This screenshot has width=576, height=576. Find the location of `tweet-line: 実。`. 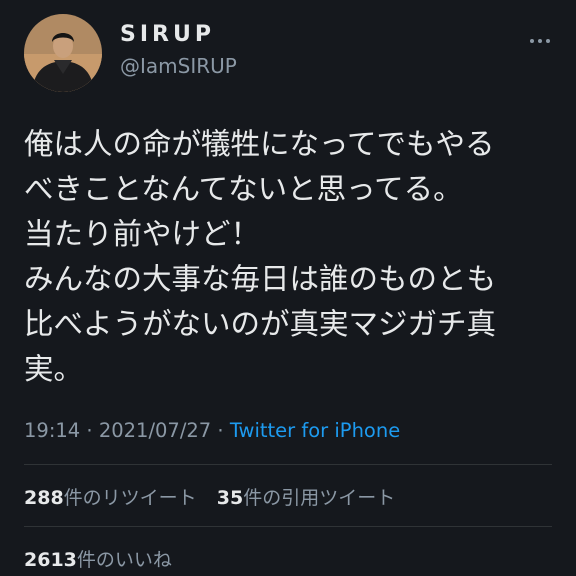

tweet-line: 実。 is located at coordinates (54, 369).